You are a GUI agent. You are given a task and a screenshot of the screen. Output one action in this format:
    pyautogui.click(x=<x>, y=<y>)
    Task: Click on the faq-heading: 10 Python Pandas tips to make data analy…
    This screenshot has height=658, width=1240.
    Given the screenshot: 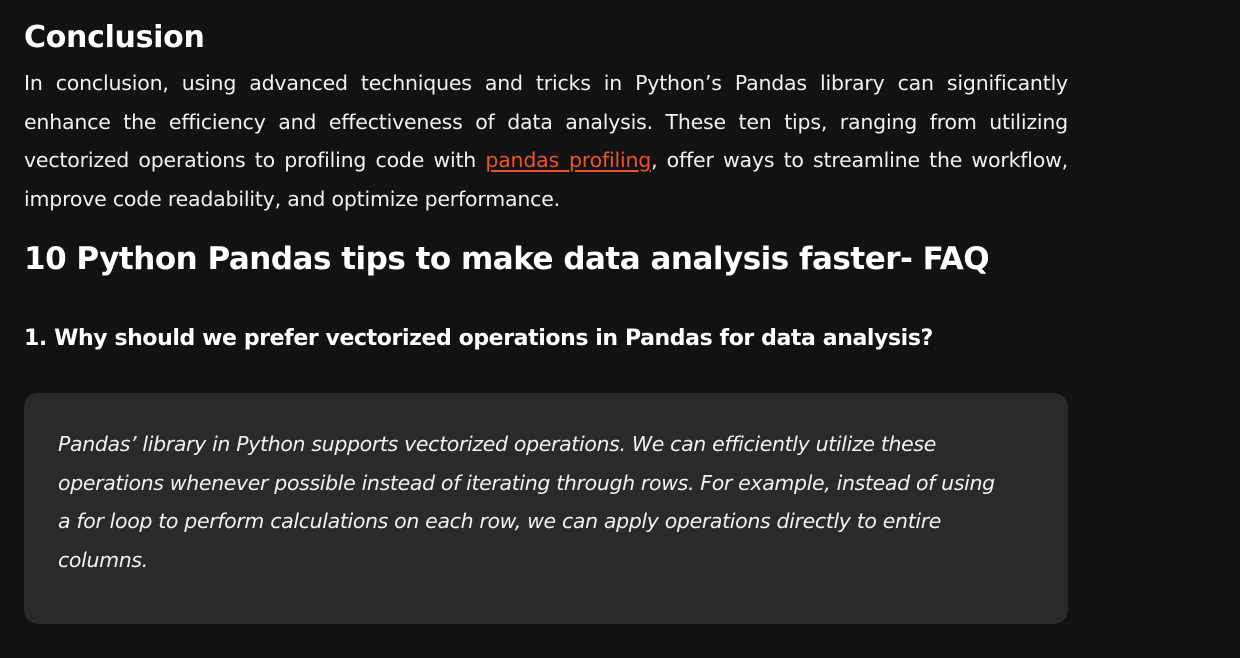 What is the action you would take?
    pyautogui.click(x=507, y=259)
    